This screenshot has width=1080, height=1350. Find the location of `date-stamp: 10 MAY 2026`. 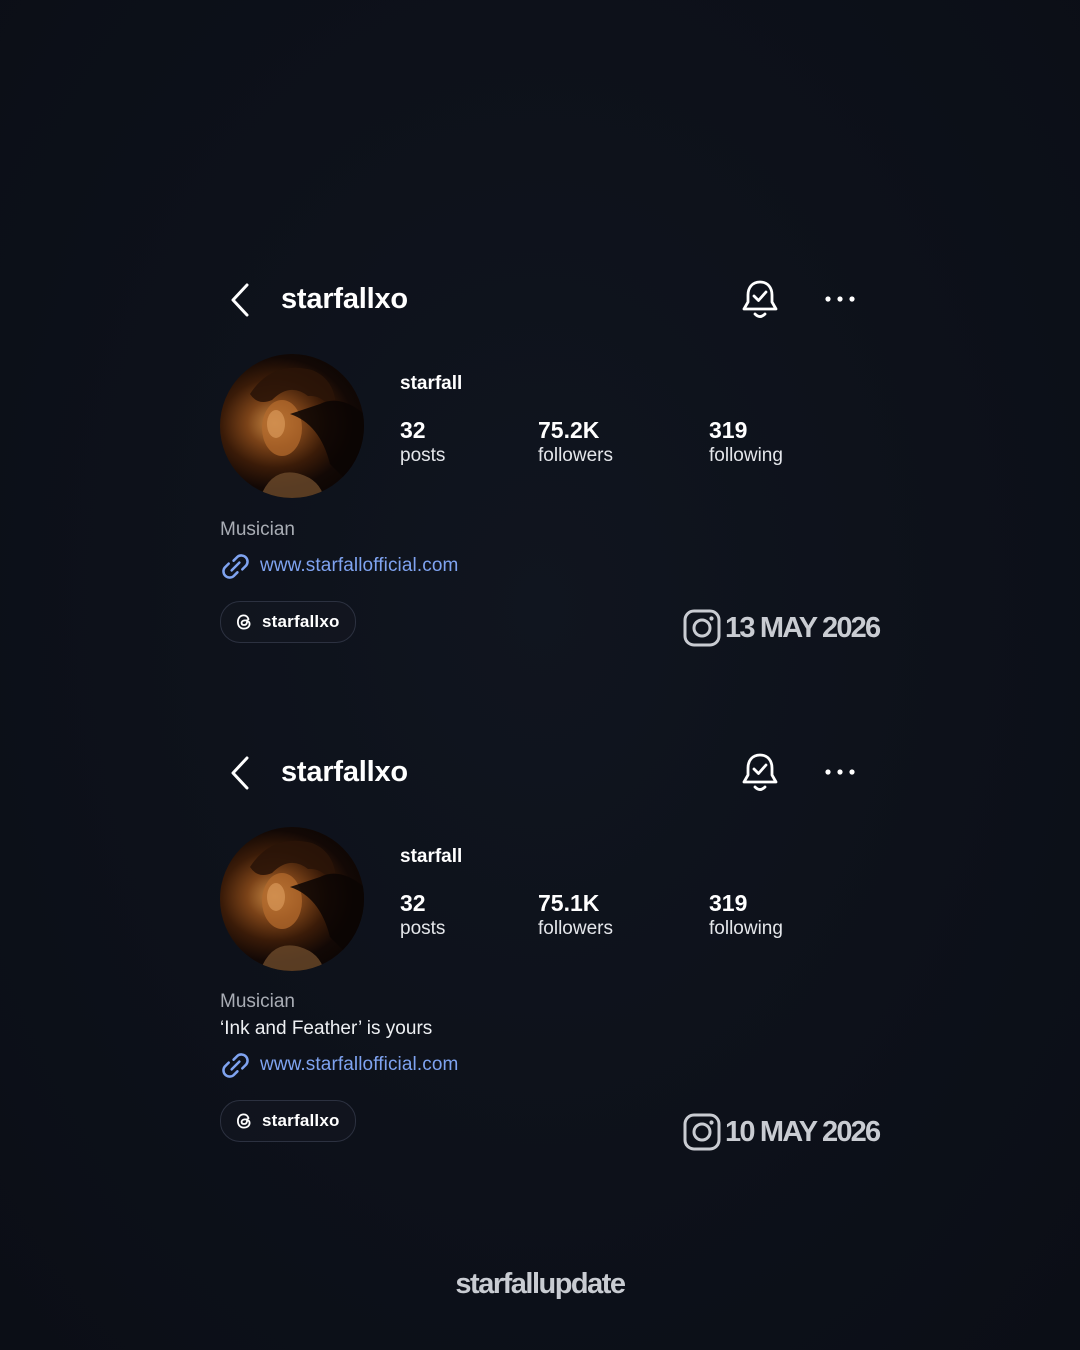

date-stamp: 10 MAY 2026 is located at coordinates (781, 1132).